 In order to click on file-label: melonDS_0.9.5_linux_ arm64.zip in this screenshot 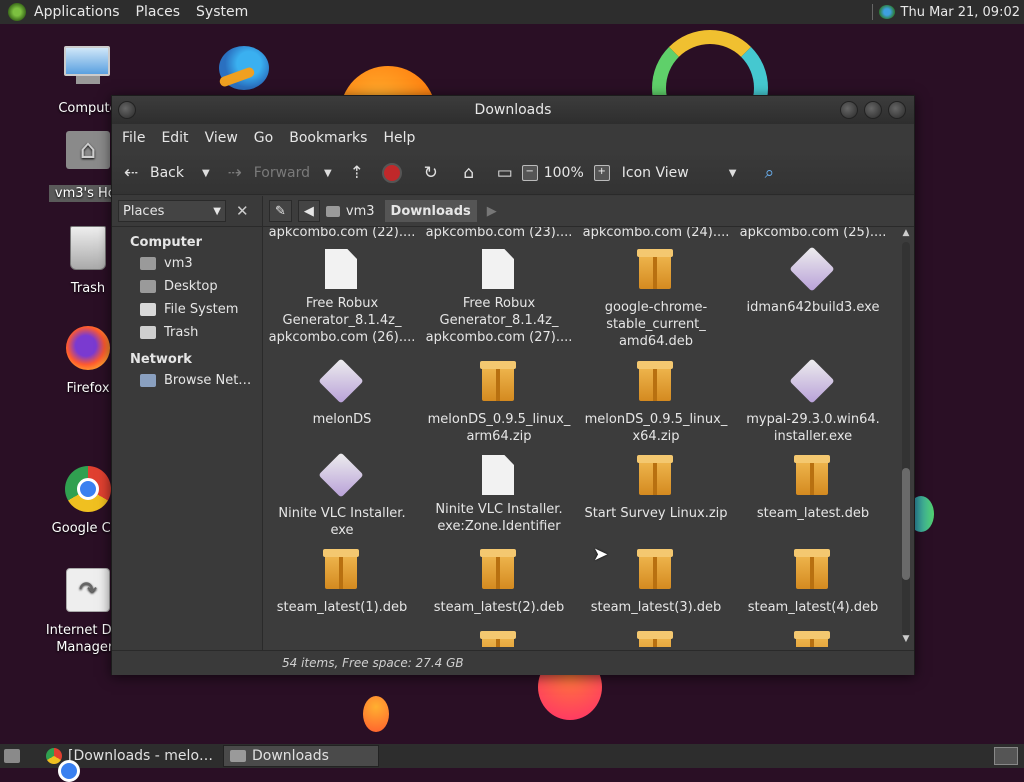, I will do `click(499, 428)`.